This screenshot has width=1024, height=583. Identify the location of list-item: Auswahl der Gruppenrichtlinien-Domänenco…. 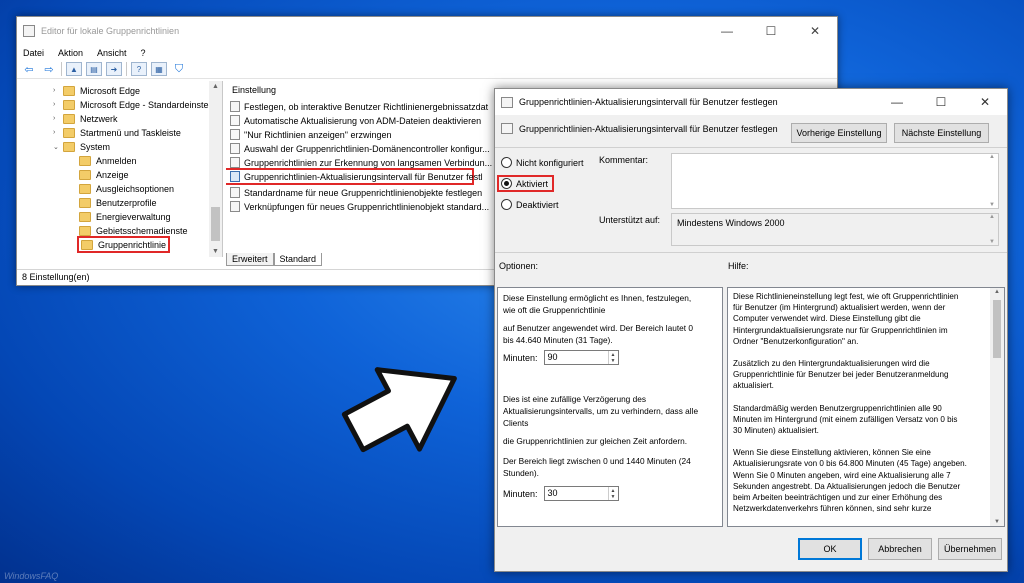
(358, 148).